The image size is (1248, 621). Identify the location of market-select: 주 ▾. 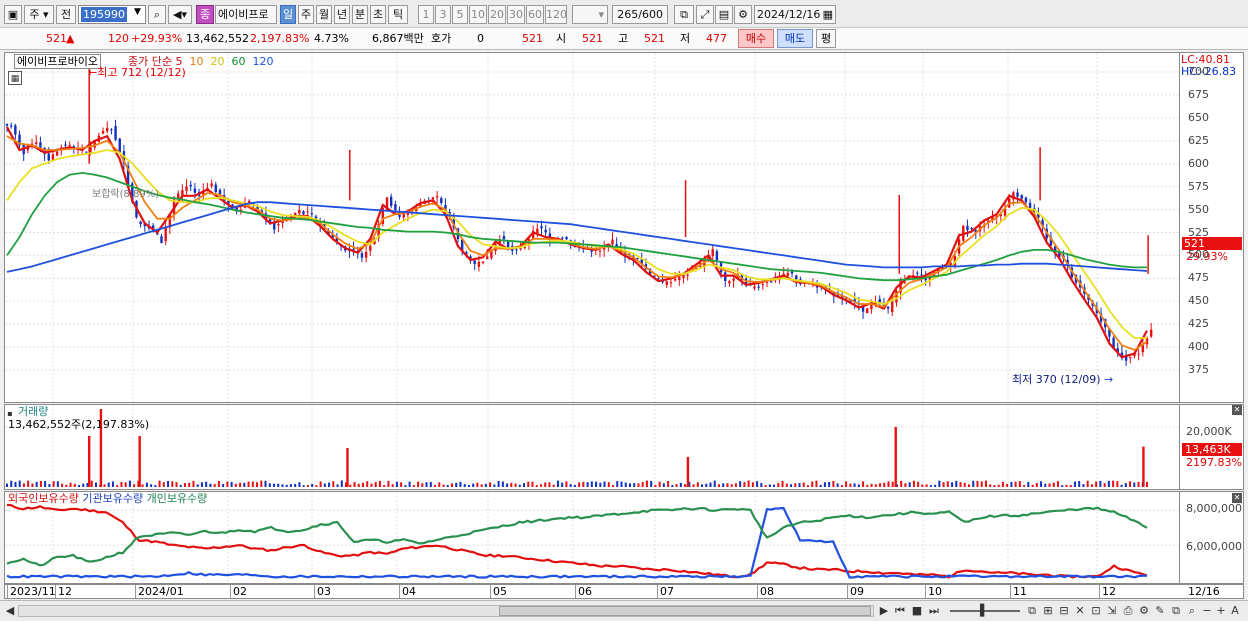
(39, 14).